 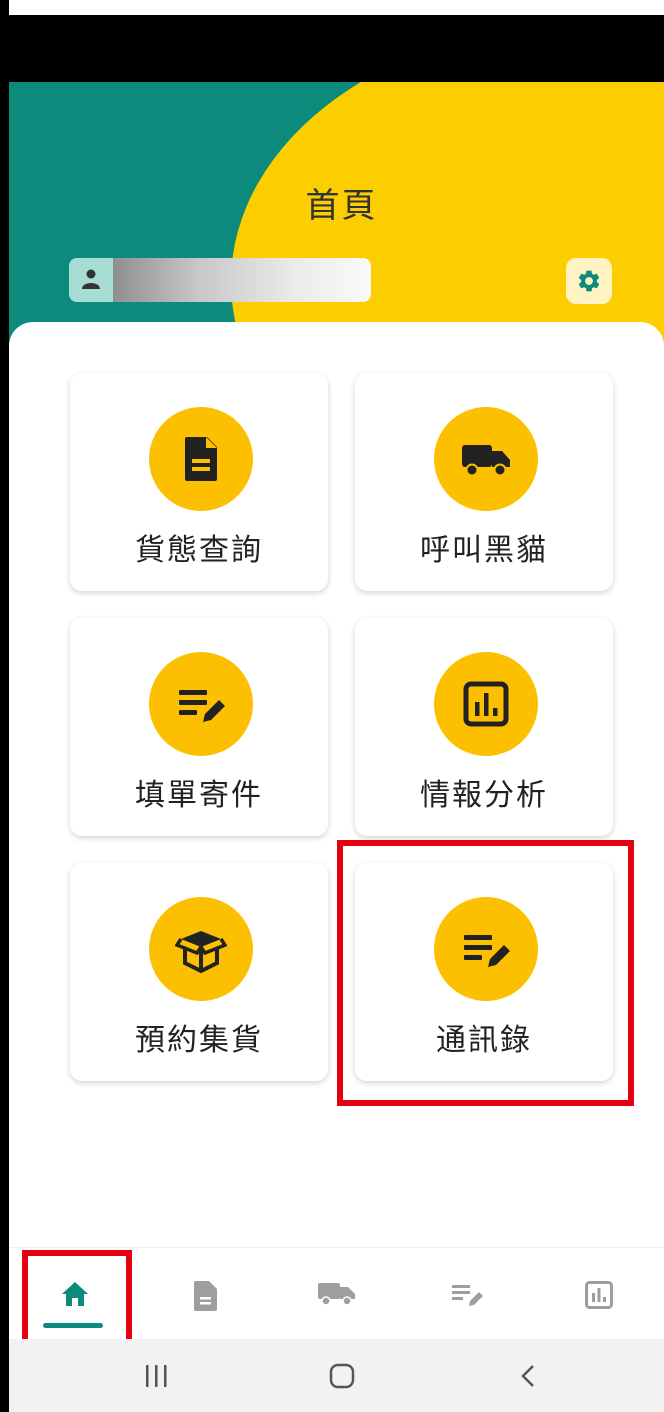 I want to click on settings-button, so click(x=589, y=281).